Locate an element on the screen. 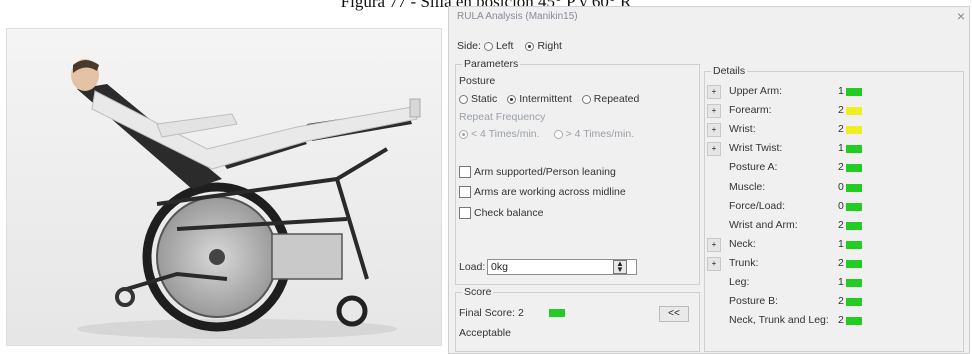 The image size is (972, 354). anti-tip-wheel is located at coordinates (125, 297).